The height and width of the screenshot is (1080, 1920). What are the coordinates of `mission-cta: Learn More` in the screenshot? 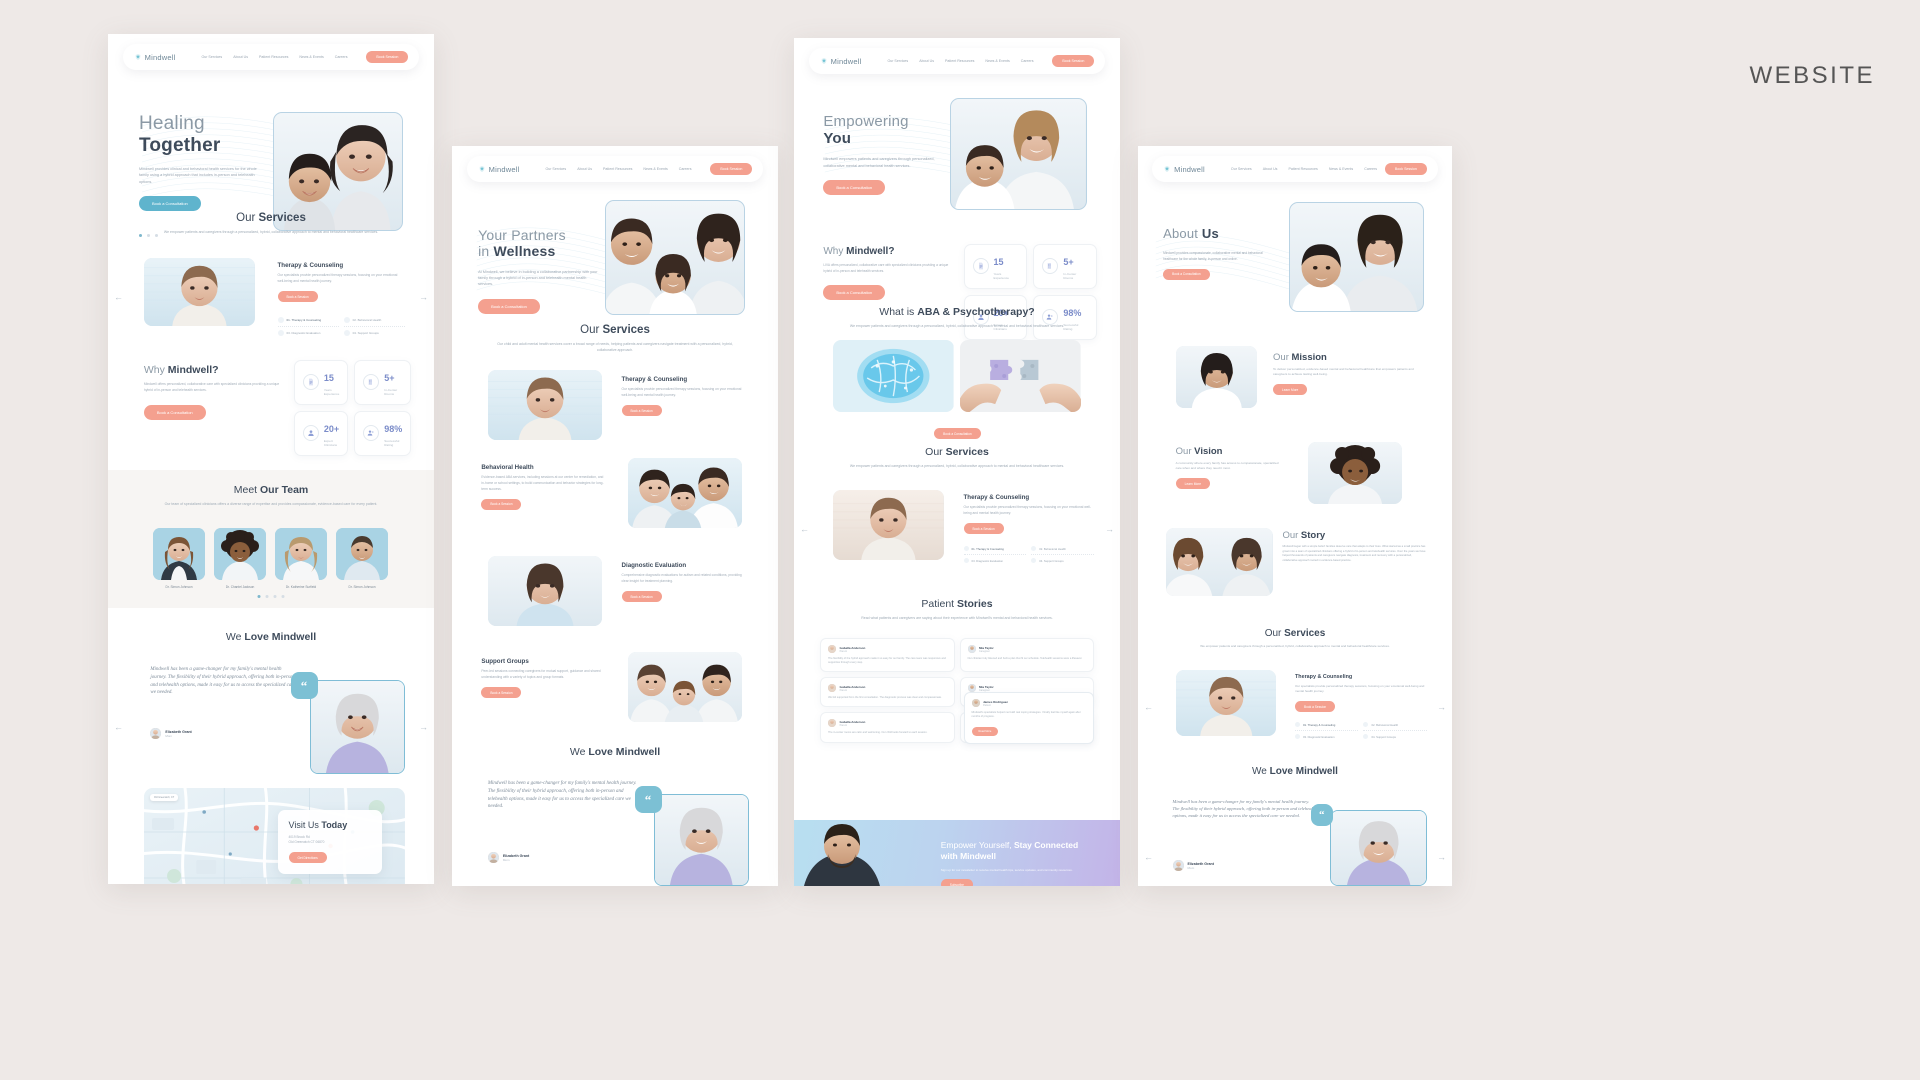 It's located at (1290, 390).